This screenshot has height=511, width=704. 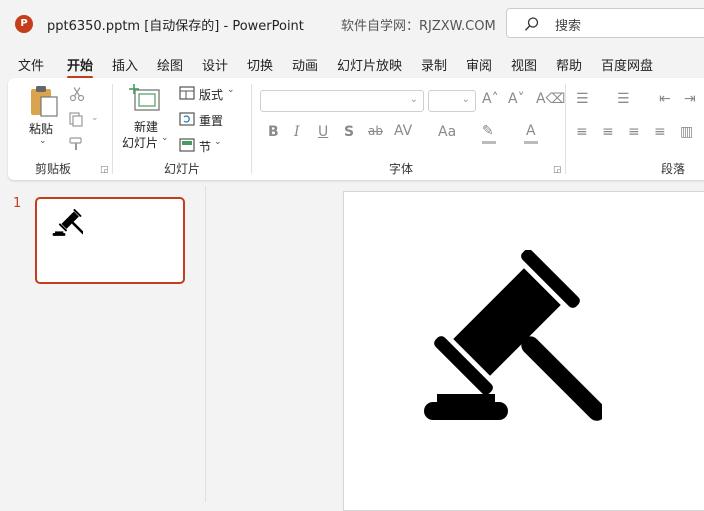 What do you see at coordinates (342, 101) in the screenshot?
I see `font-name-dropdown: ⌄` at bounding box center [342, 101].